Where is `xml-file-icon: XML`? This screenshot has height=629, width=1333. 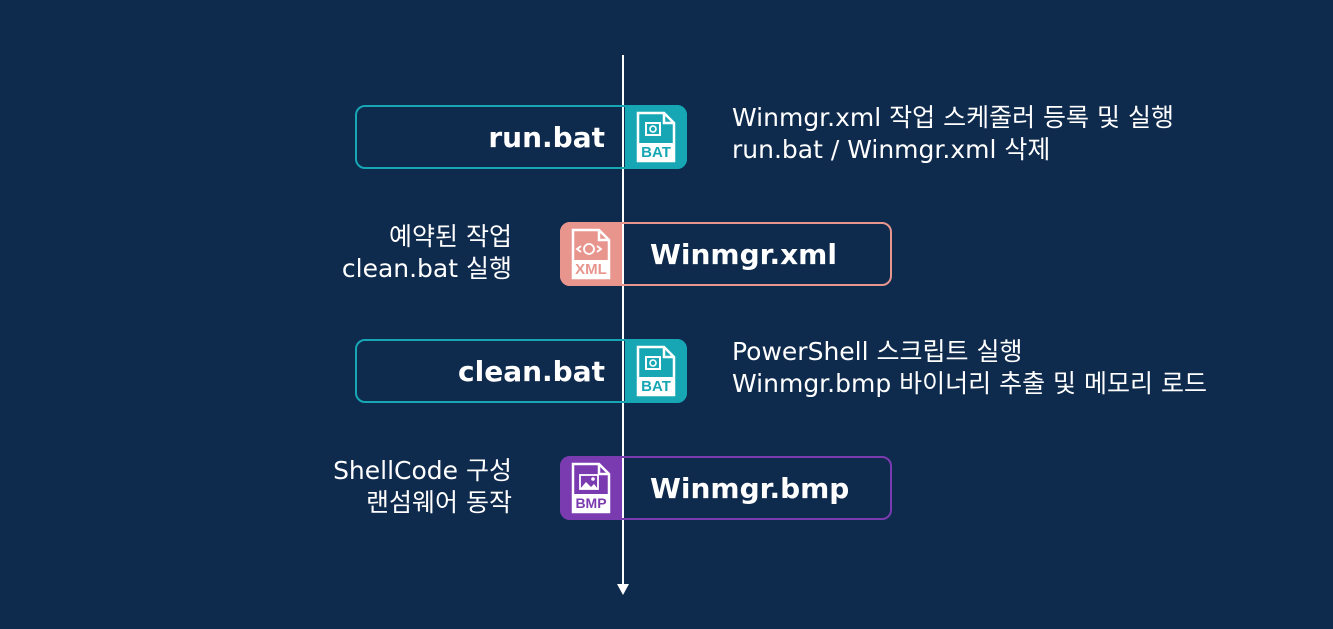
xml-file-icon: XML is located at coordinates (591, 254).